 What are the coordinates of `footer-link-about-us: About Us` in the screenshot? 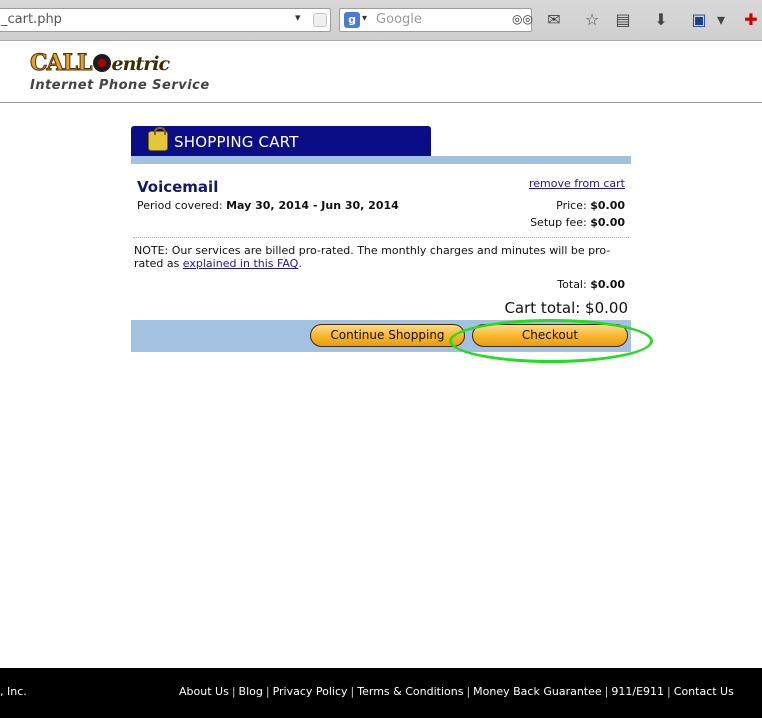 It's located at (204, 691).